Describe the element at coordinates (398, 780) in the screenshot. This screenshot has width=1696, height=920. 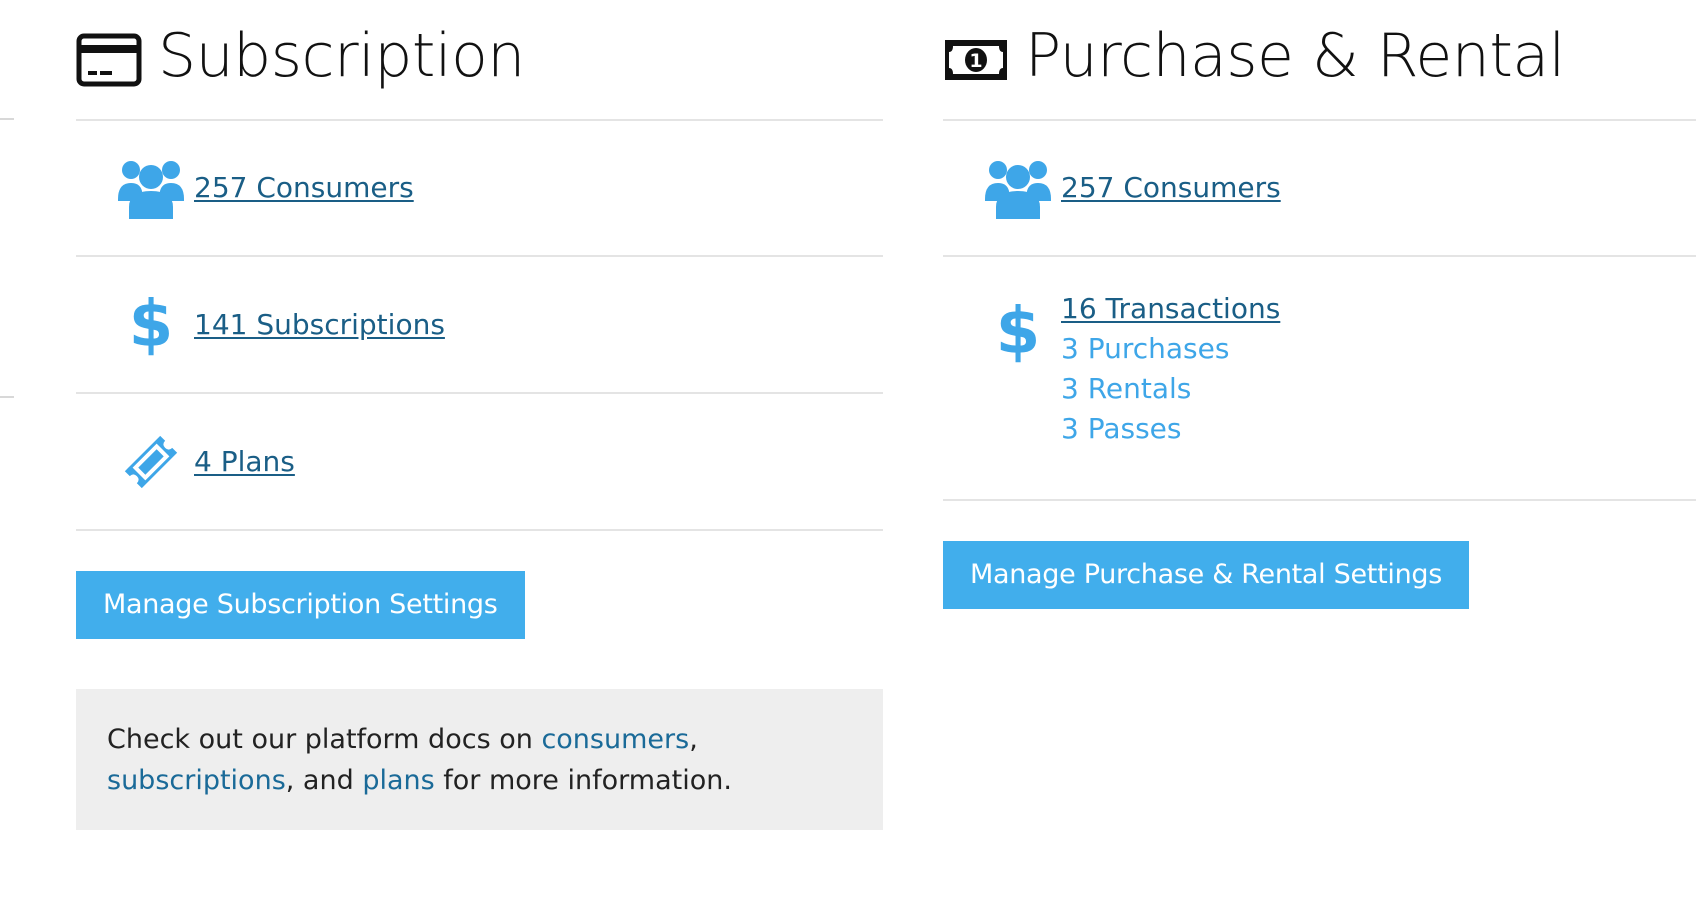
I see `docs-plans-link: plans` at that location.